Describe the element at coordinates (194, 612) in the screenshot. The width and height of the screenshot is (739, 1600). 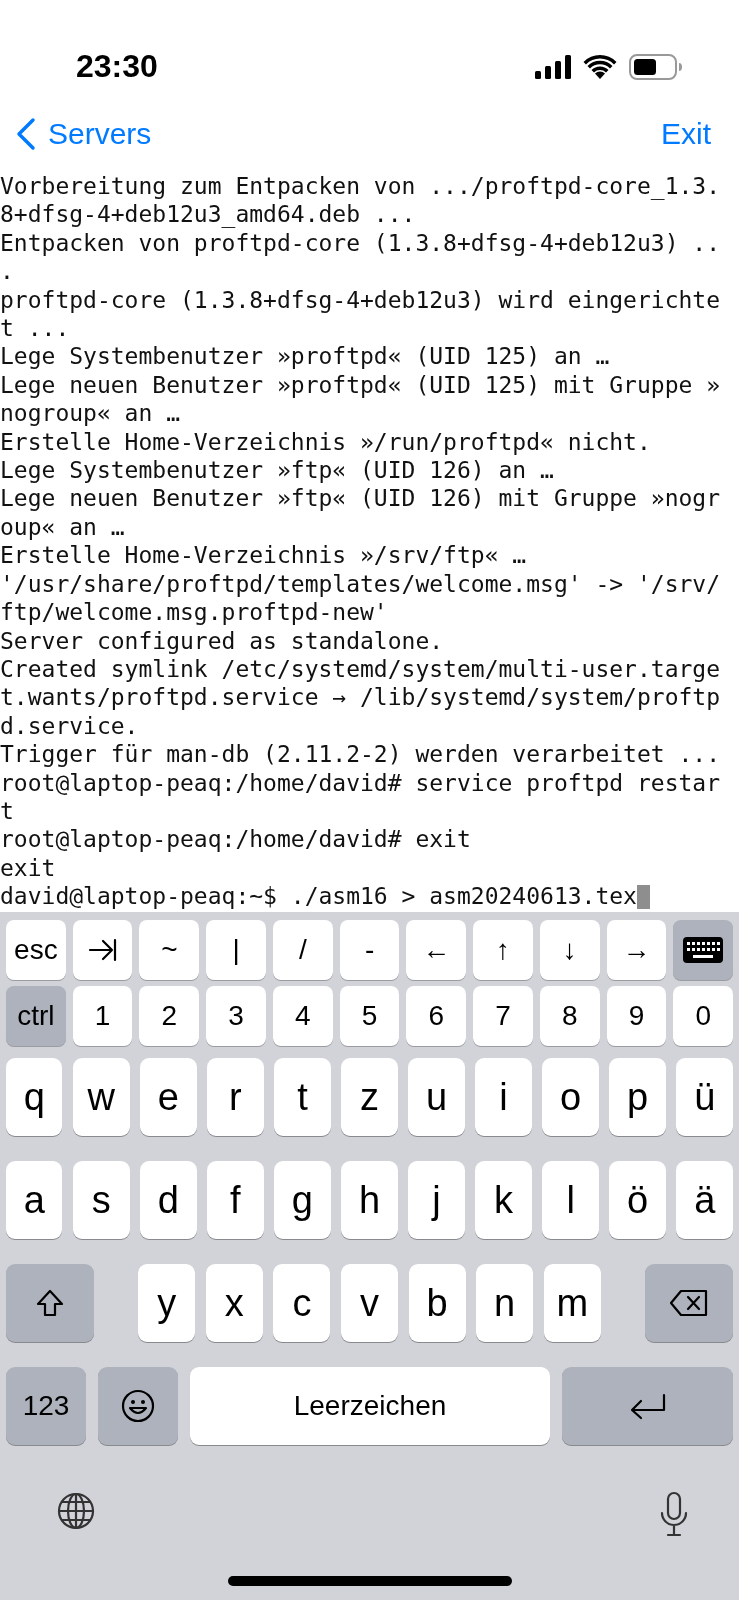
I see `terminal-line: ftp/welcome.msg.proftpd-new'` at that location.